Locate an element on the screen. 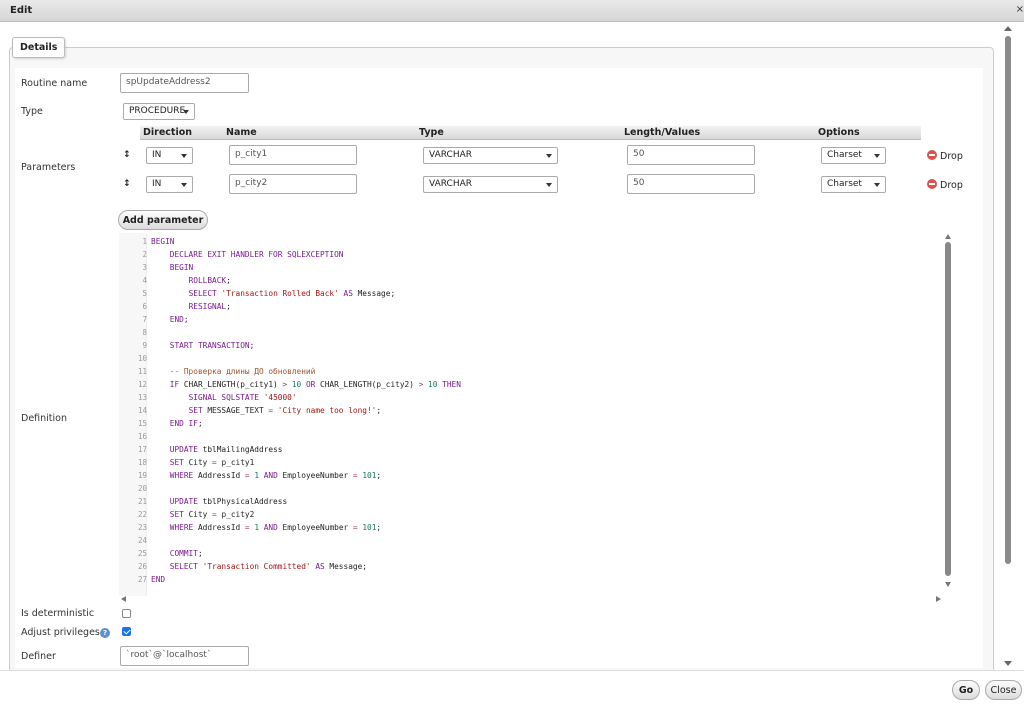  line-number: 21 is located at coordinates (142, 501).